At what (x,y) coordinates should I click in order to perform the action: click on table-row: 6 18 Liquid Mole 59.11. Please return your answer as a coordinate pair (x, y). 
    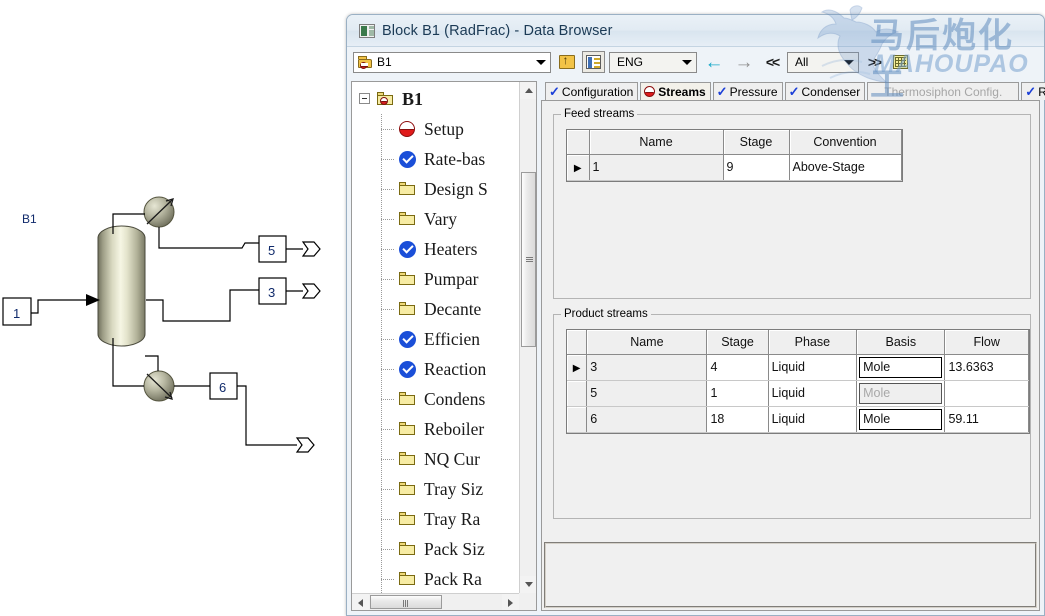
    Looking at the image, I should click on (798, 419).